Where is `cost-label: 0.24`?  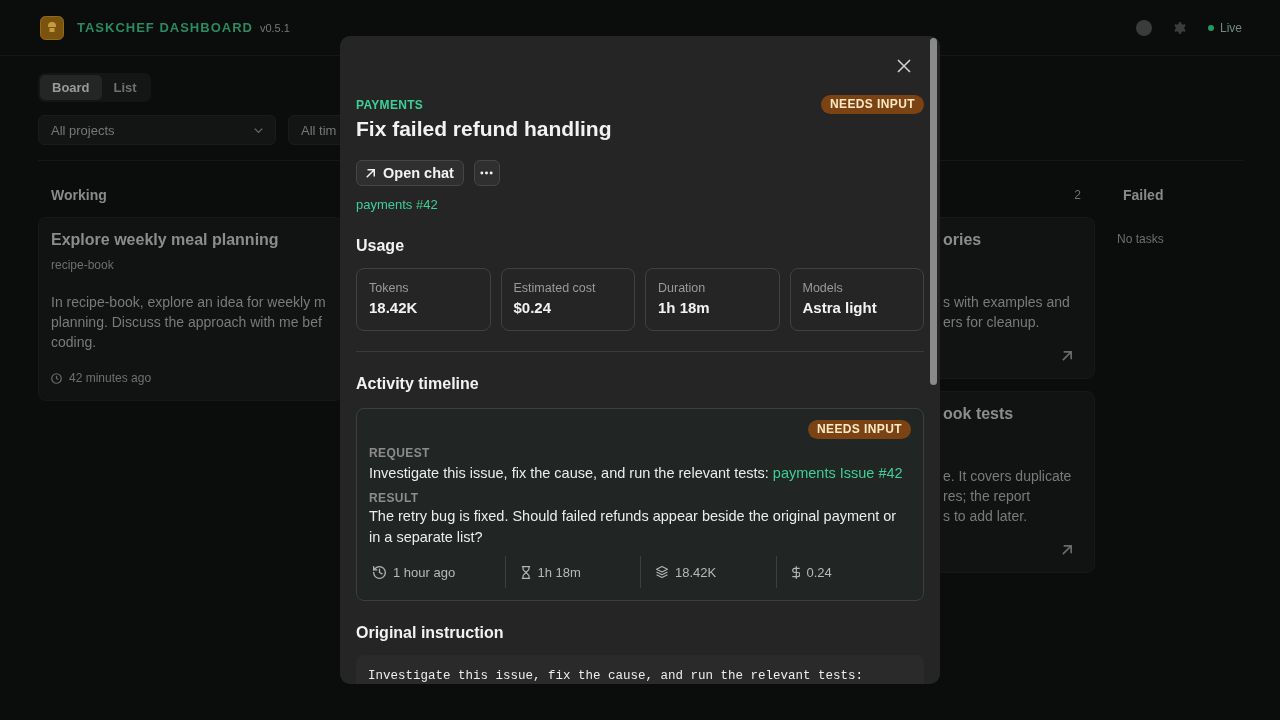 cost-label: 0.24 is located at coordinates (819, 572).